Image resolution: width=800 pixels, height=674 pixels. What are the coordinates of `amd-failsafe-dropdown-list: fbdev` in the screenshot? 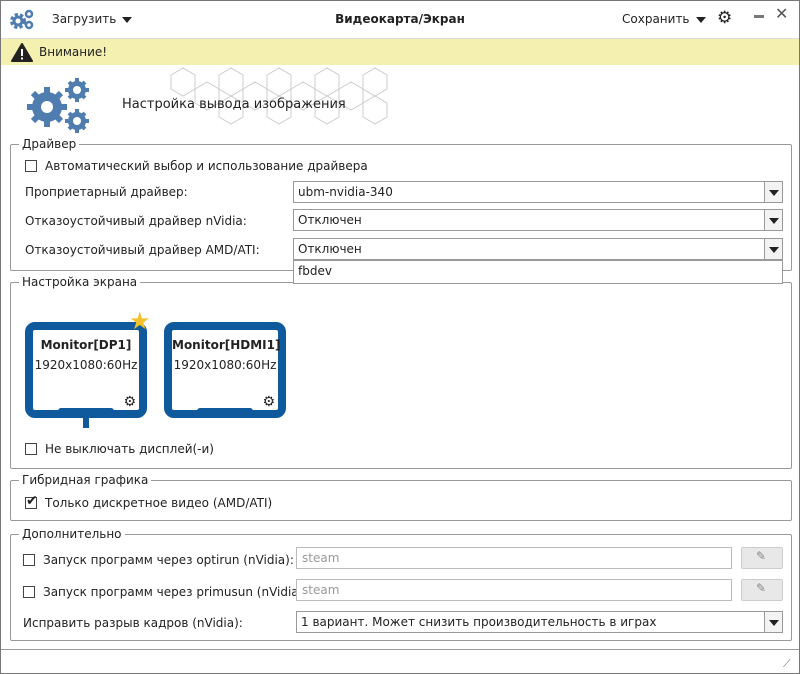 It's located at (538, 272).